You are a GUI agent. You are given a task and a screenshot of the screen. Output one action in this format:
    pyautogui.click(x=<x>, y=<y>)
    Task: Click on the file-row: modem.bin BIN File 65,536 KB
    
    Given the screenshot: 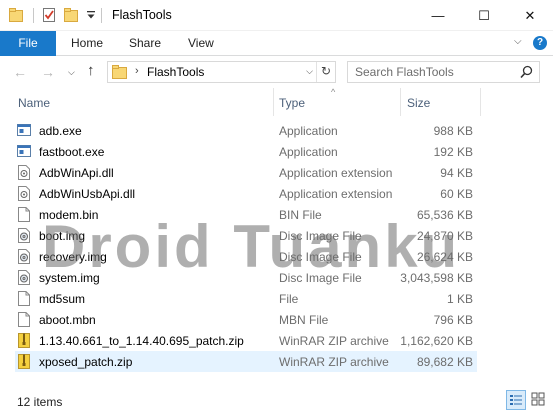 What is the action you would take?
    pyautogui.click(x=246, y=214)
    